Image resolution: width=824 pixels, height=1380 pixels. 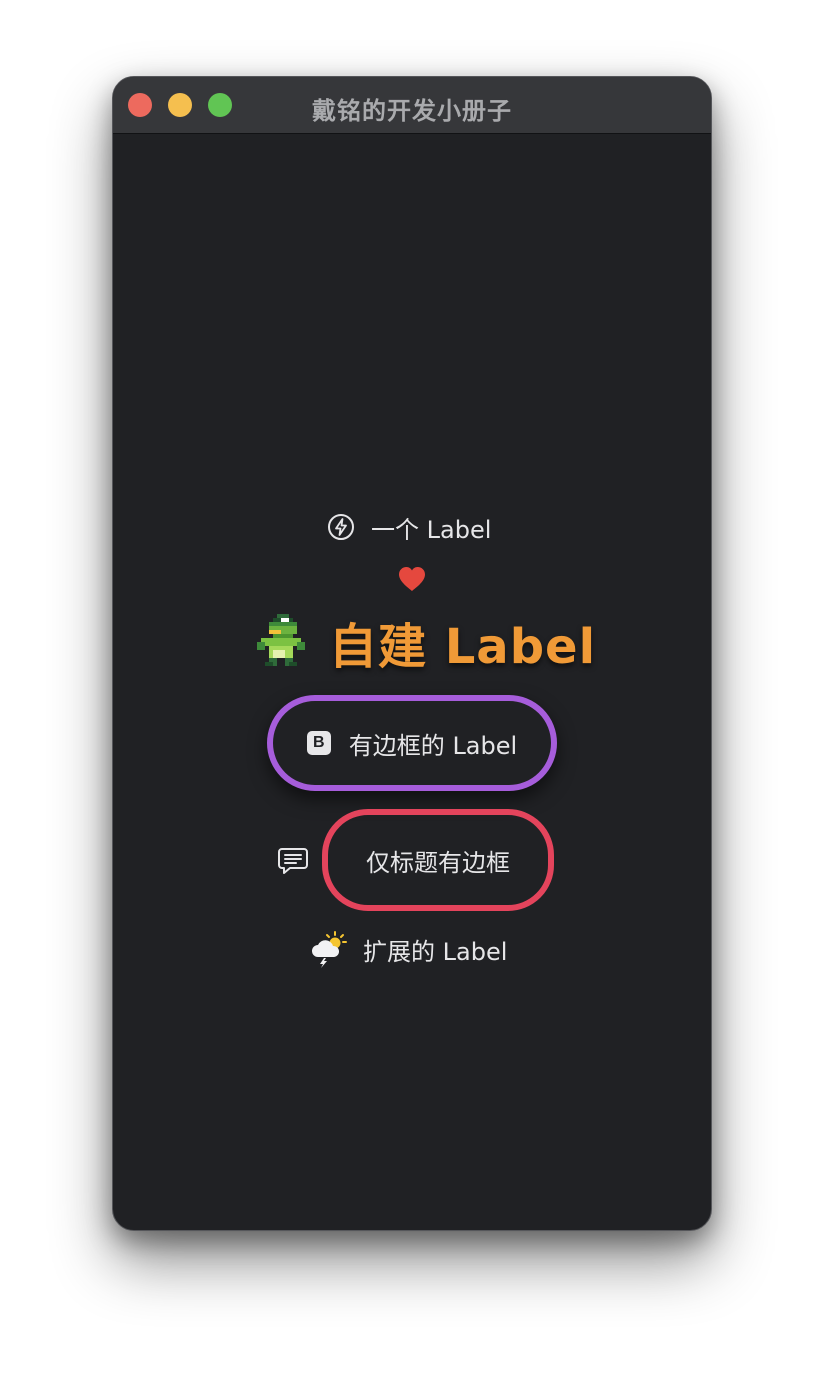 What do you see at coordinates (412, 111) in the screenshot?
I see `window-title: 戴铭的开发小册子` at bounding box center [412, 111].